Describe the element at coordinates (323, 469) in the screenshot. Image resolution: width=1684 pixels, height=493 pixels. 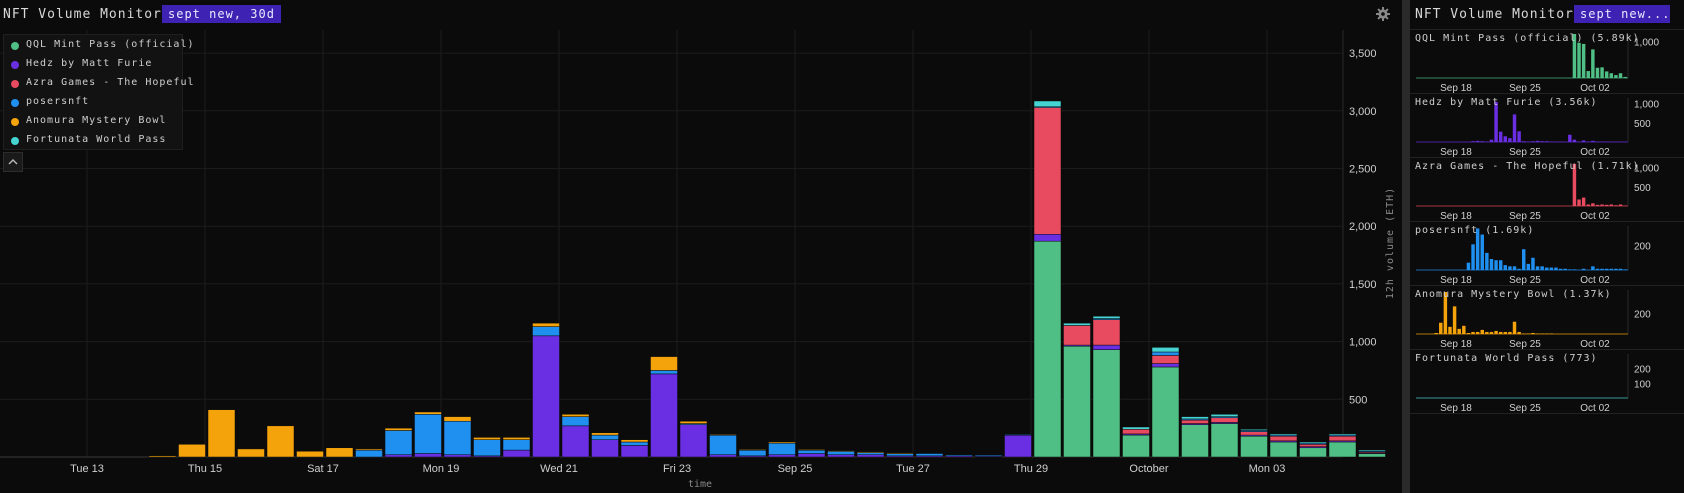
I see `x-tick-label: Sat 17` at that location.